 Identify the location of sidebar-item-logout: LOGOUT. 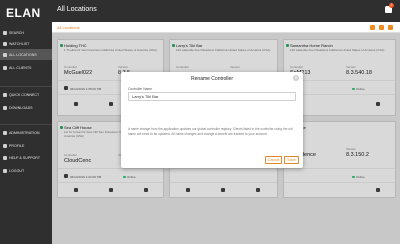
(26, 170).